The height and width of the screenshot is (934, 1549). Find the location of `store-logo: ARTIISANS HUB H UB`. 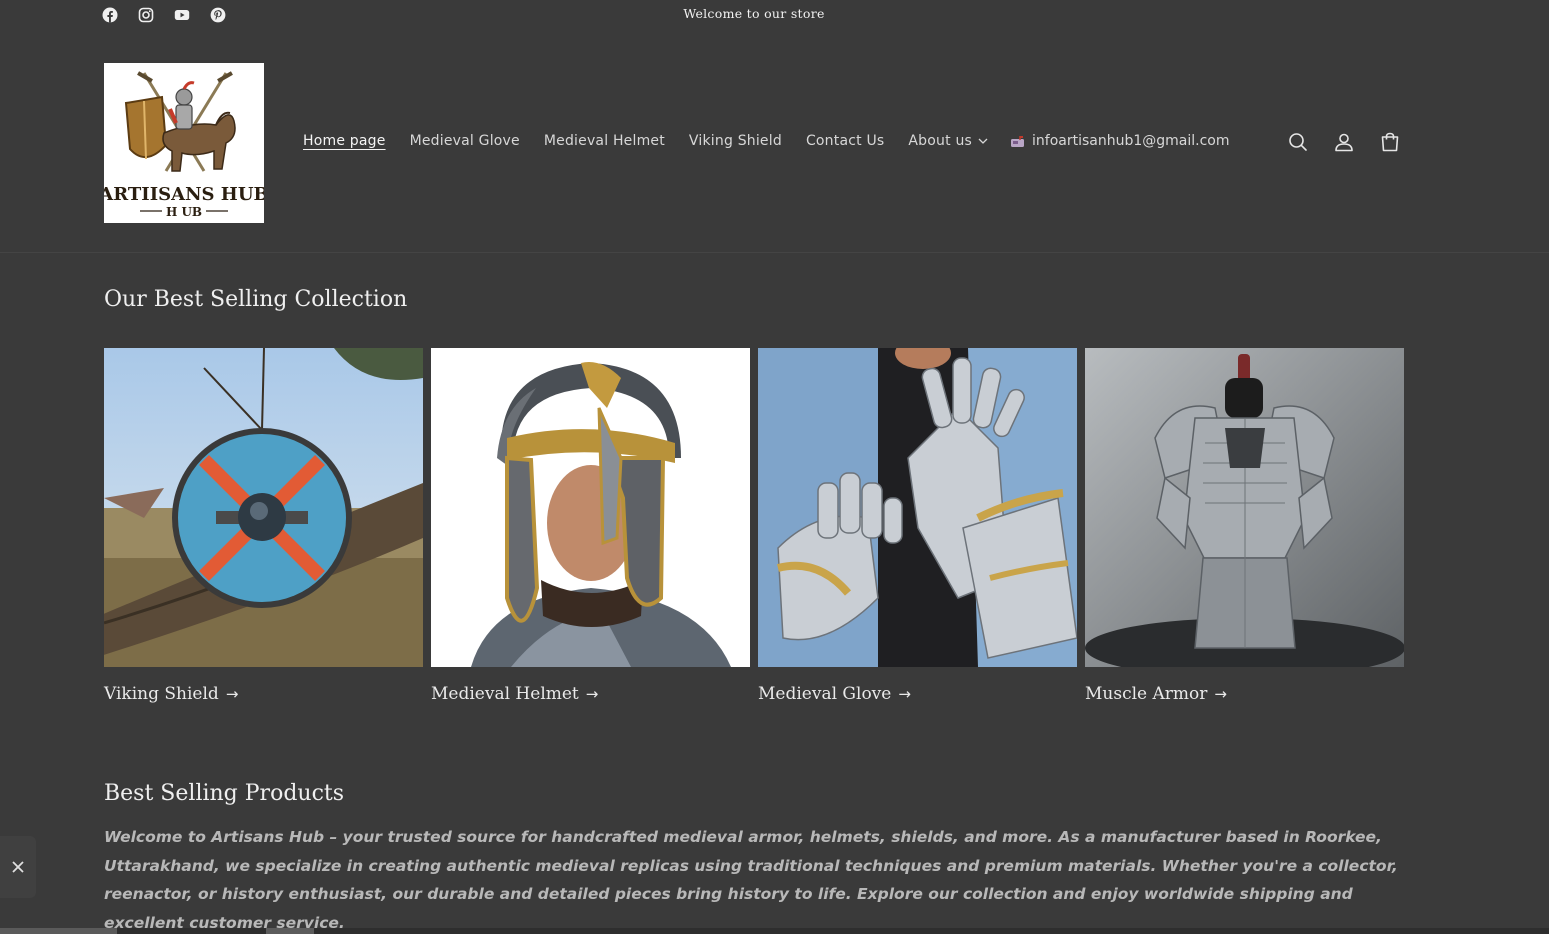

store-logo: ARTIISANS HUB H UB is located at coordinates (184, 143).